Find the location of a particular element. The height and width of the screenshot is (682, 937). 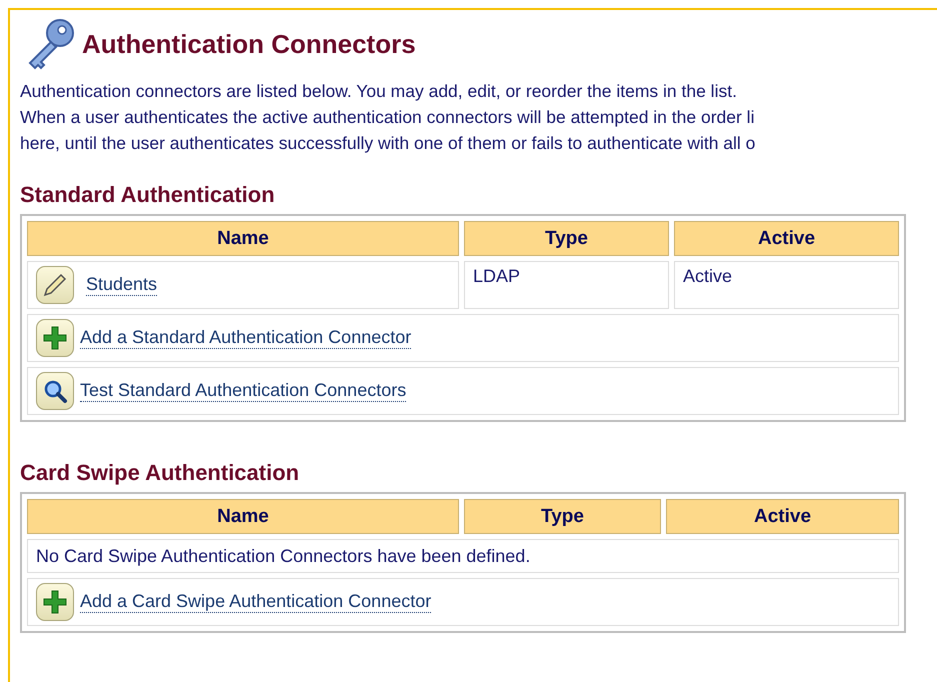

active-cell: Active is located at coordinates (786, 285).